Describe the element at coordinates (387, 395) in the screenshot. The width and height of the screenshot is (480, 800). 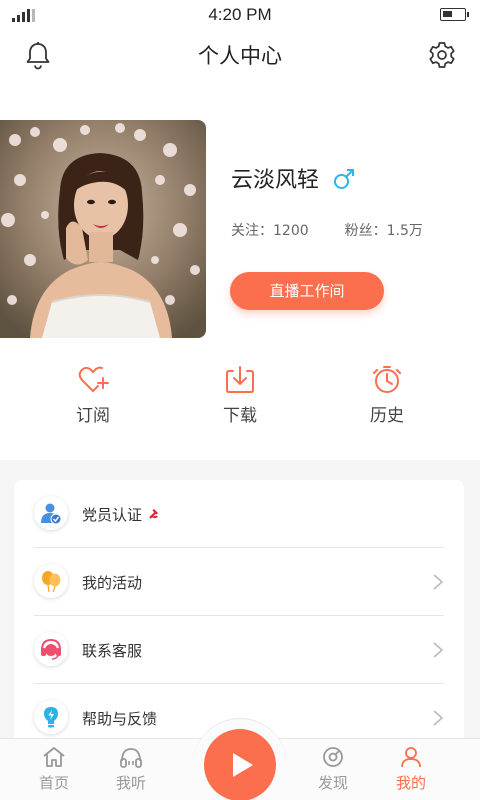
I see `quick-history: 历史` at that location.